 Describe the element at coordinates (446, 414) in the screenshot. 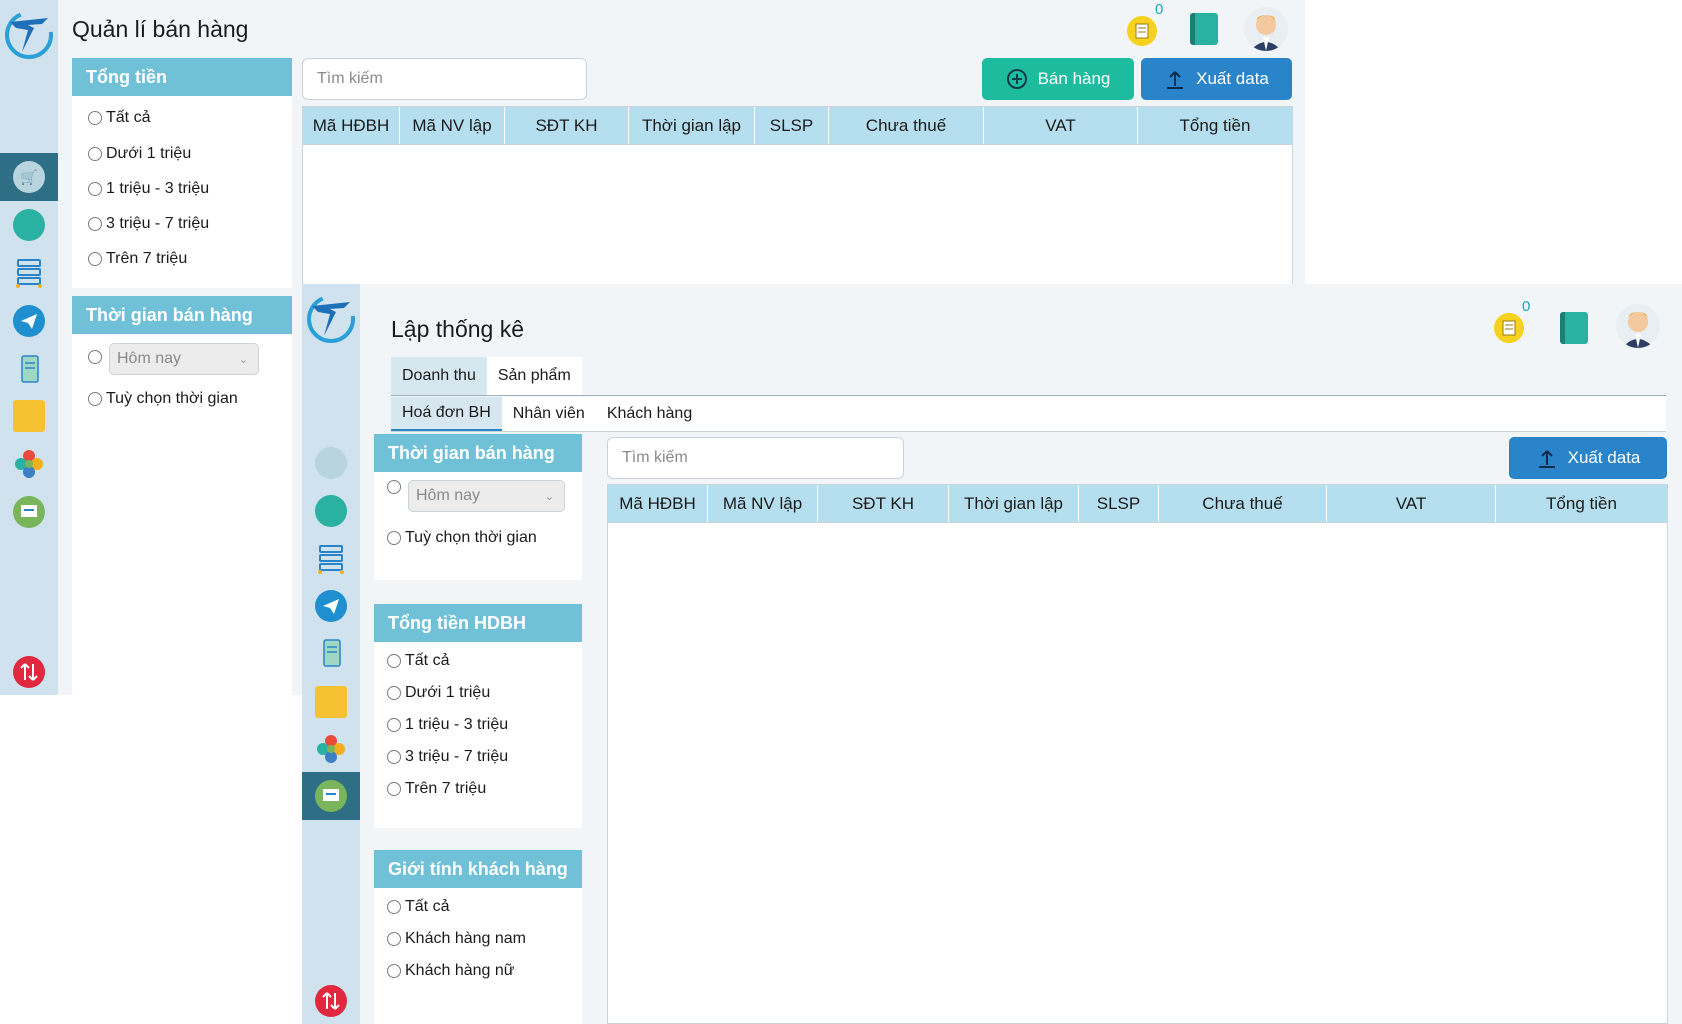

I see `tab-sales-invoice: Hoá đơn BH` at that location.